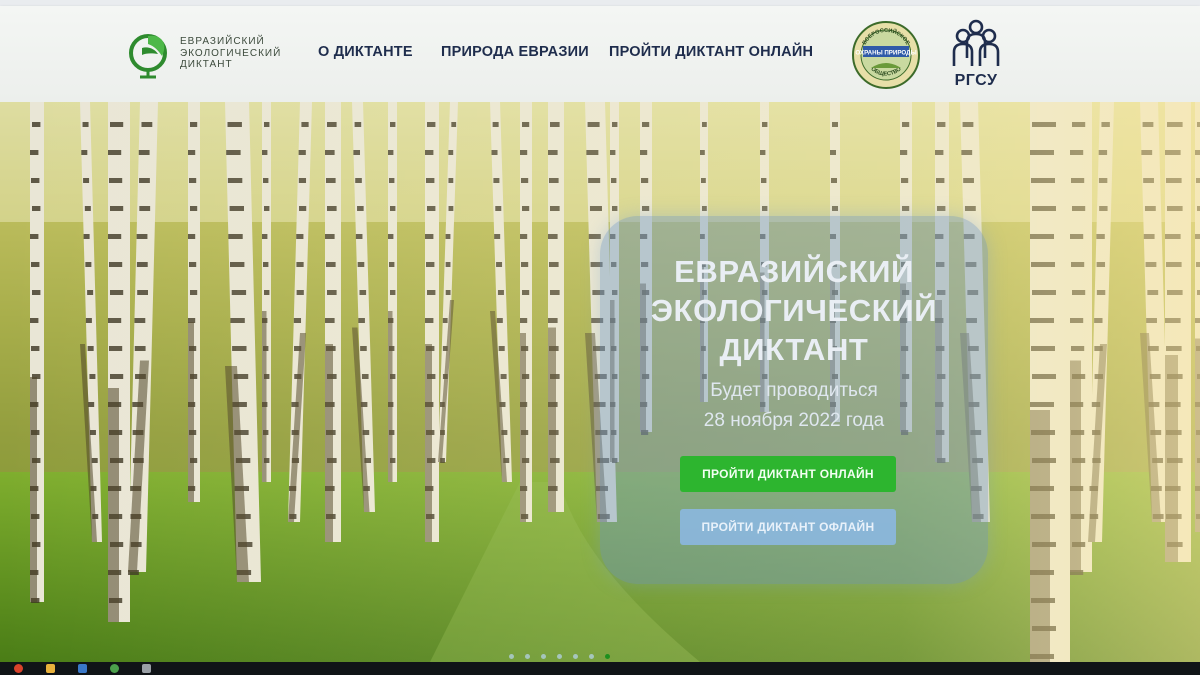 The width and height of the screenshot is (1200, 675). What do you see at coordinates (114, 668) in the screenshot?
I see `browser-icon` at bounding box center [114, 668].